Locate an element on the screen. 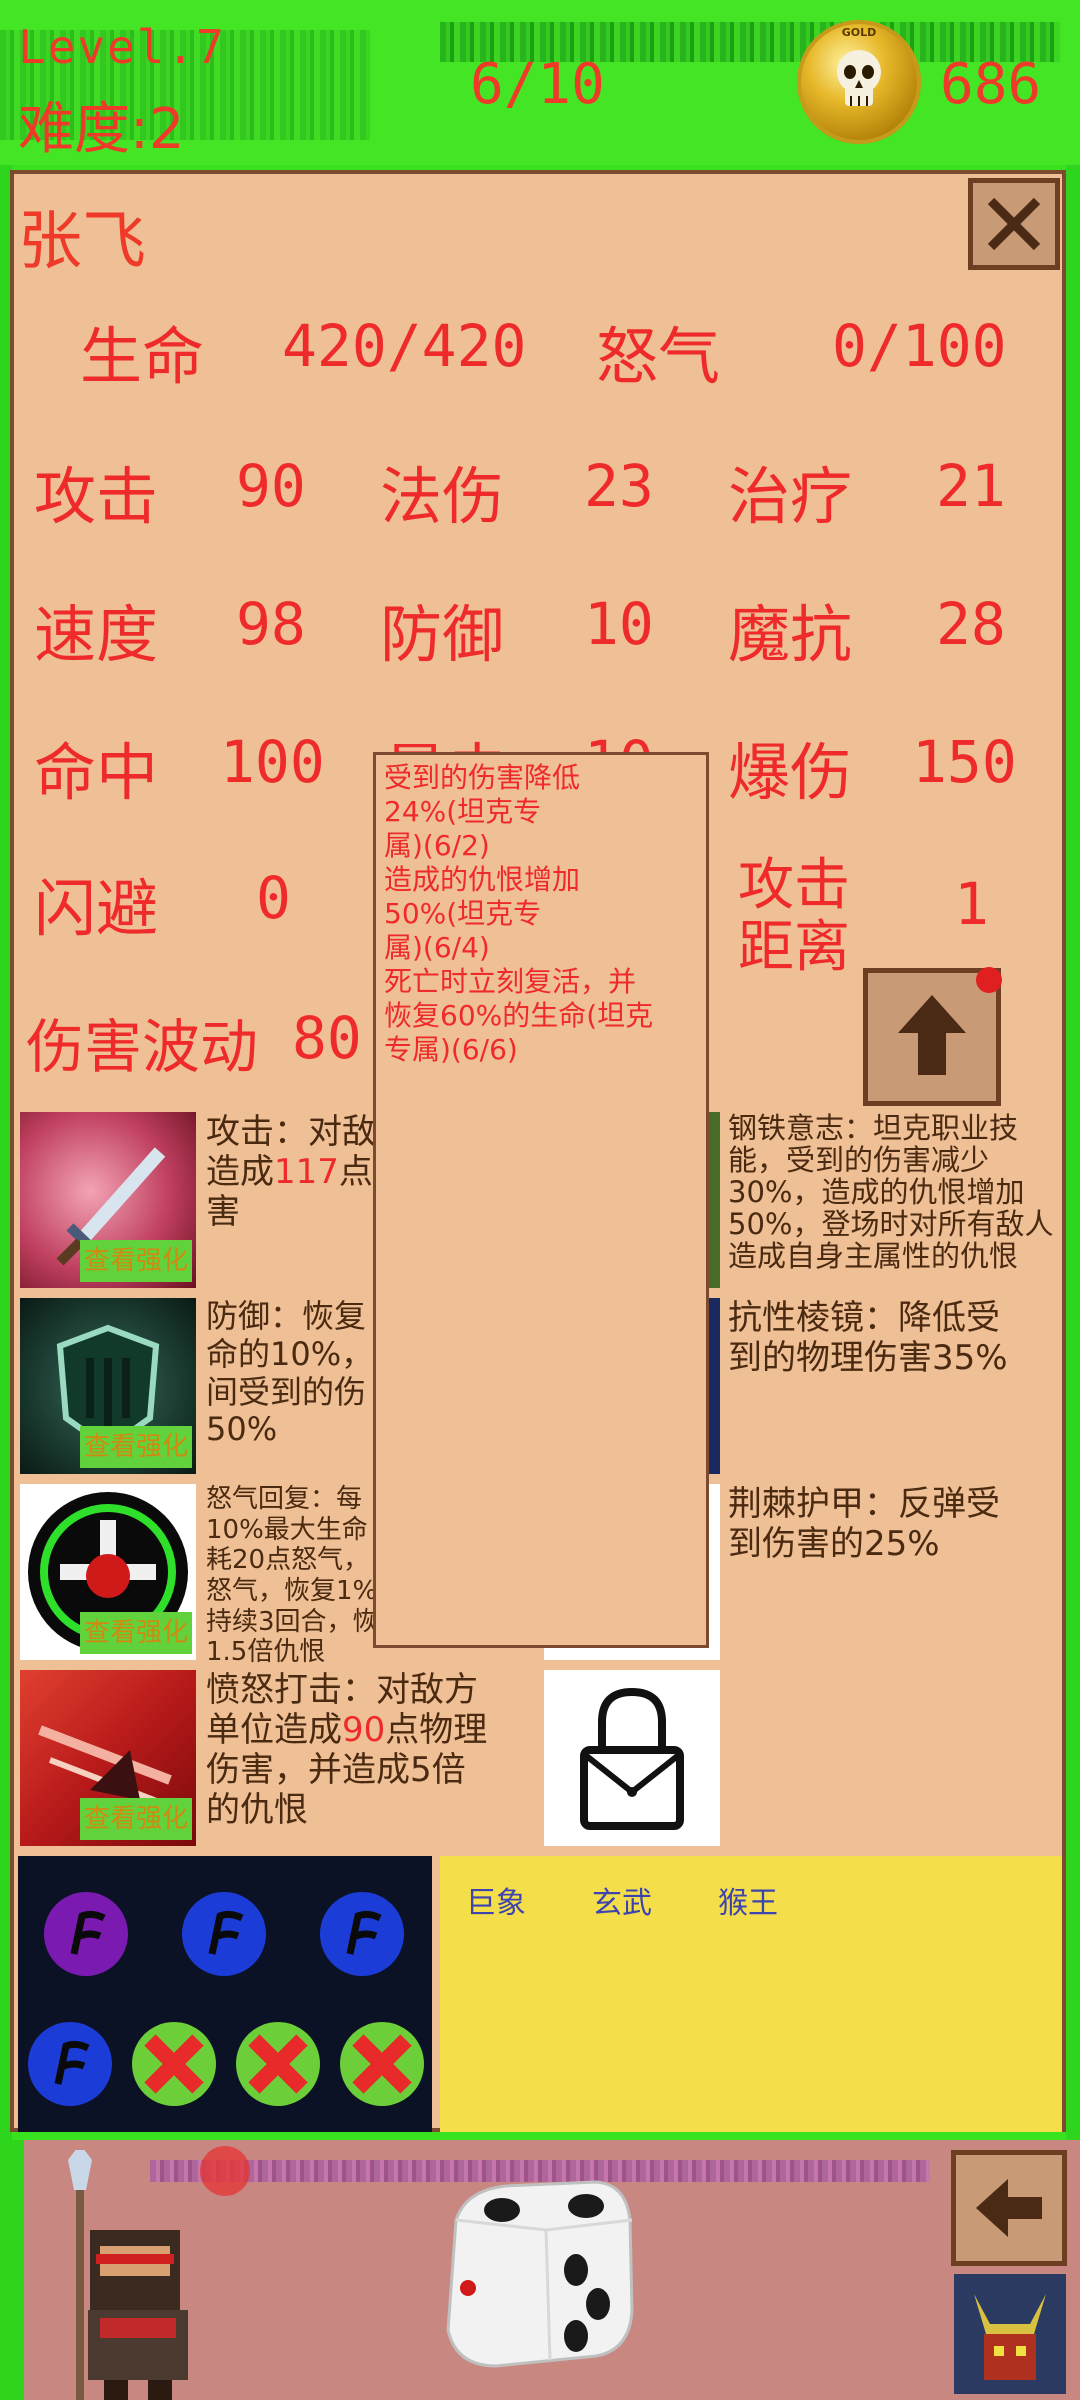  skill-text-line: 造成117点 is located at coordinates (291, 1172).